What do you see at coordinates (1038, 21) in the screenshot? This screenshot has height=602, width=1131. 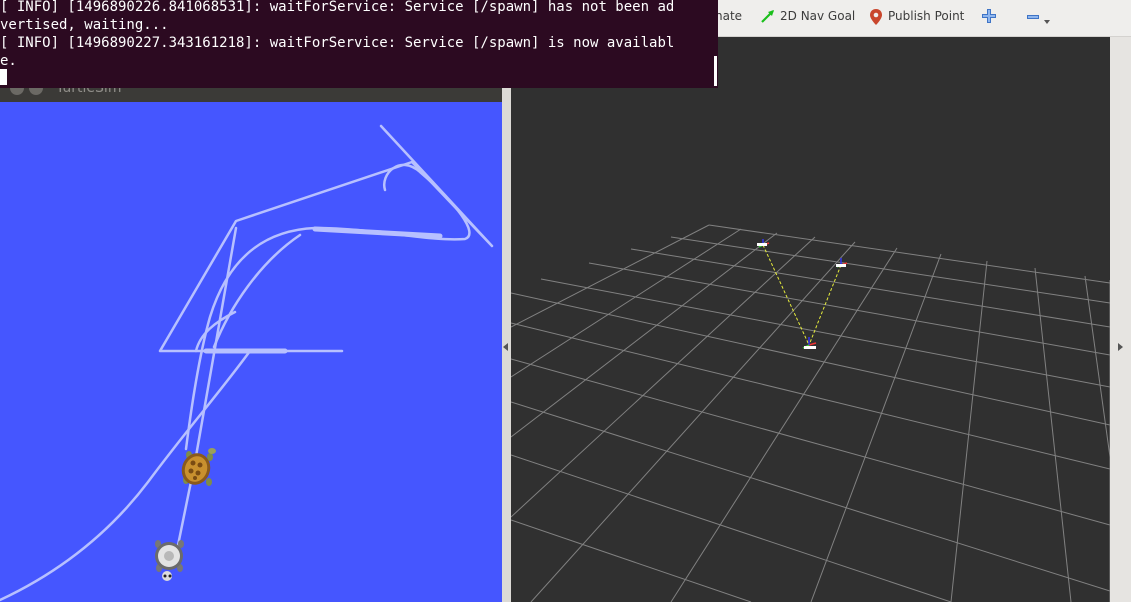 I see `minus-dropdown-icon` at bounding box center [1038, 21].